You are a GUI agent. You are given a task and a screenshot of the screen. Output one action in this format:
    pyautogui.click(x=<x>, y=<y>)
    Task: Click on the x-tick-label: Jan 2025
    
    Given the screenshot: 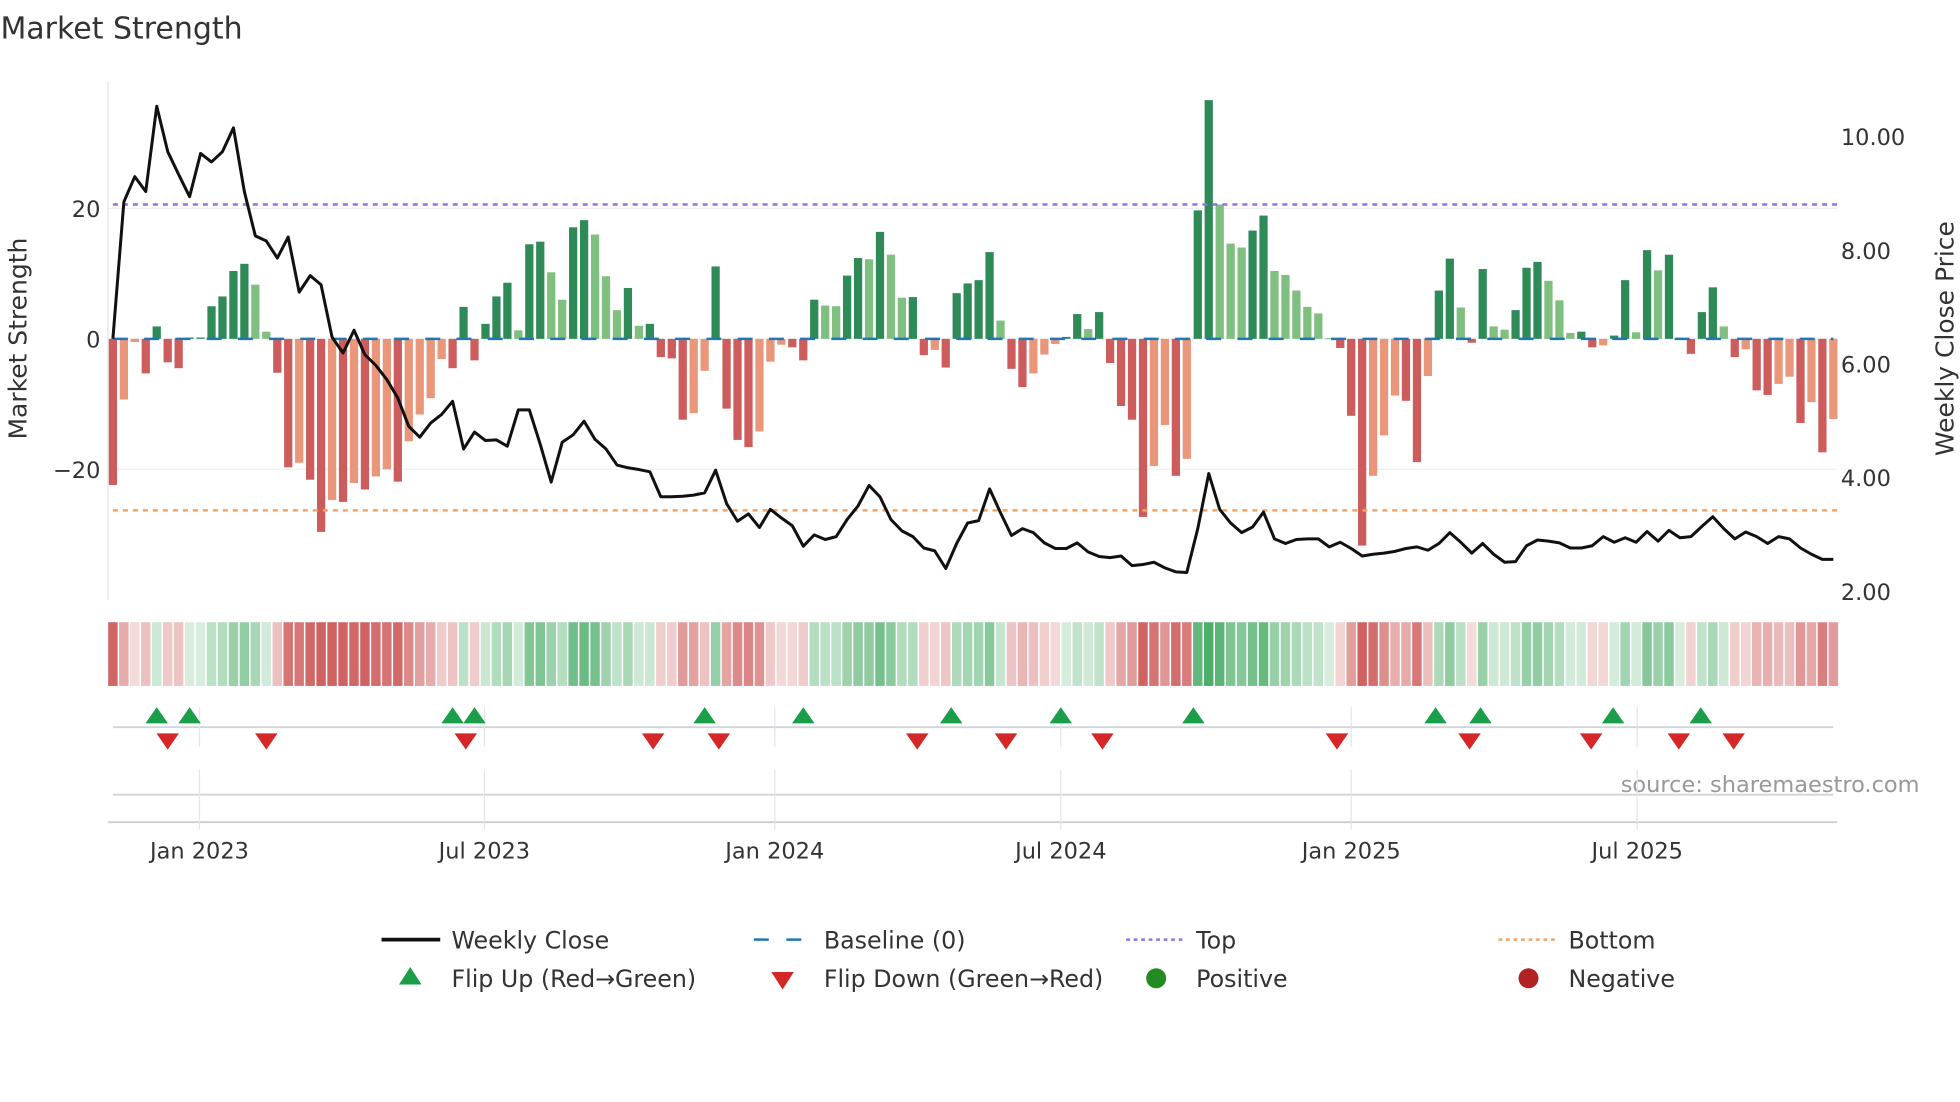 What is the action you would take?
    pyautogui.click(x=1350, y=851)
    